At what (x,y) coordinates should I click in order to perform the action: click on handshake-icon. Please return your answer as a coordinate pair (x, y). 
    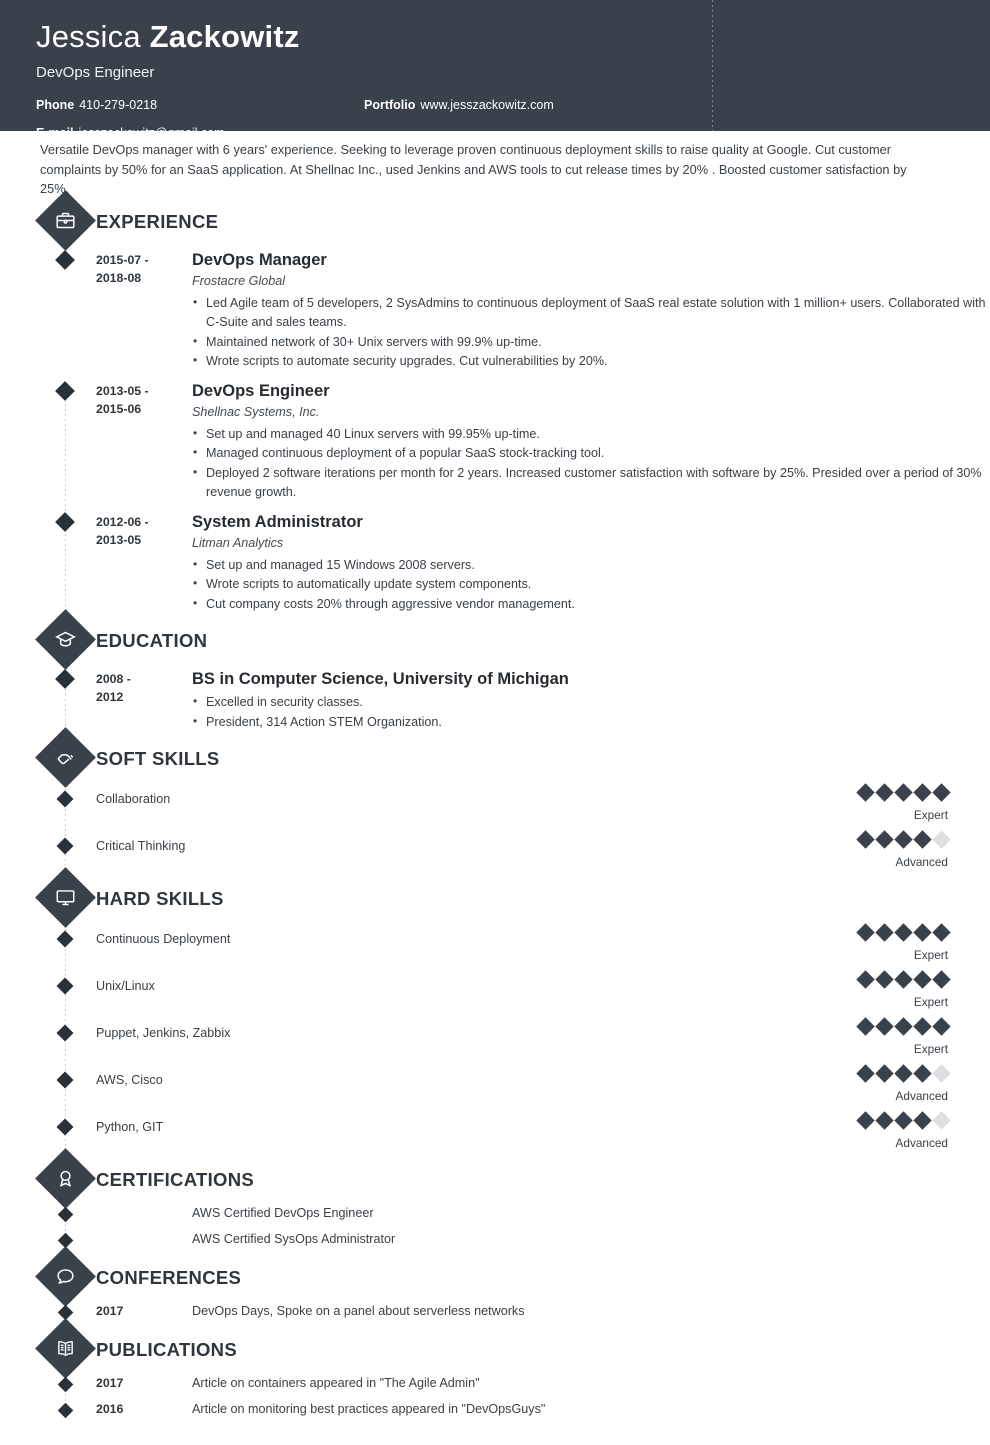
    Looking at the image, I should click on (65, 757).